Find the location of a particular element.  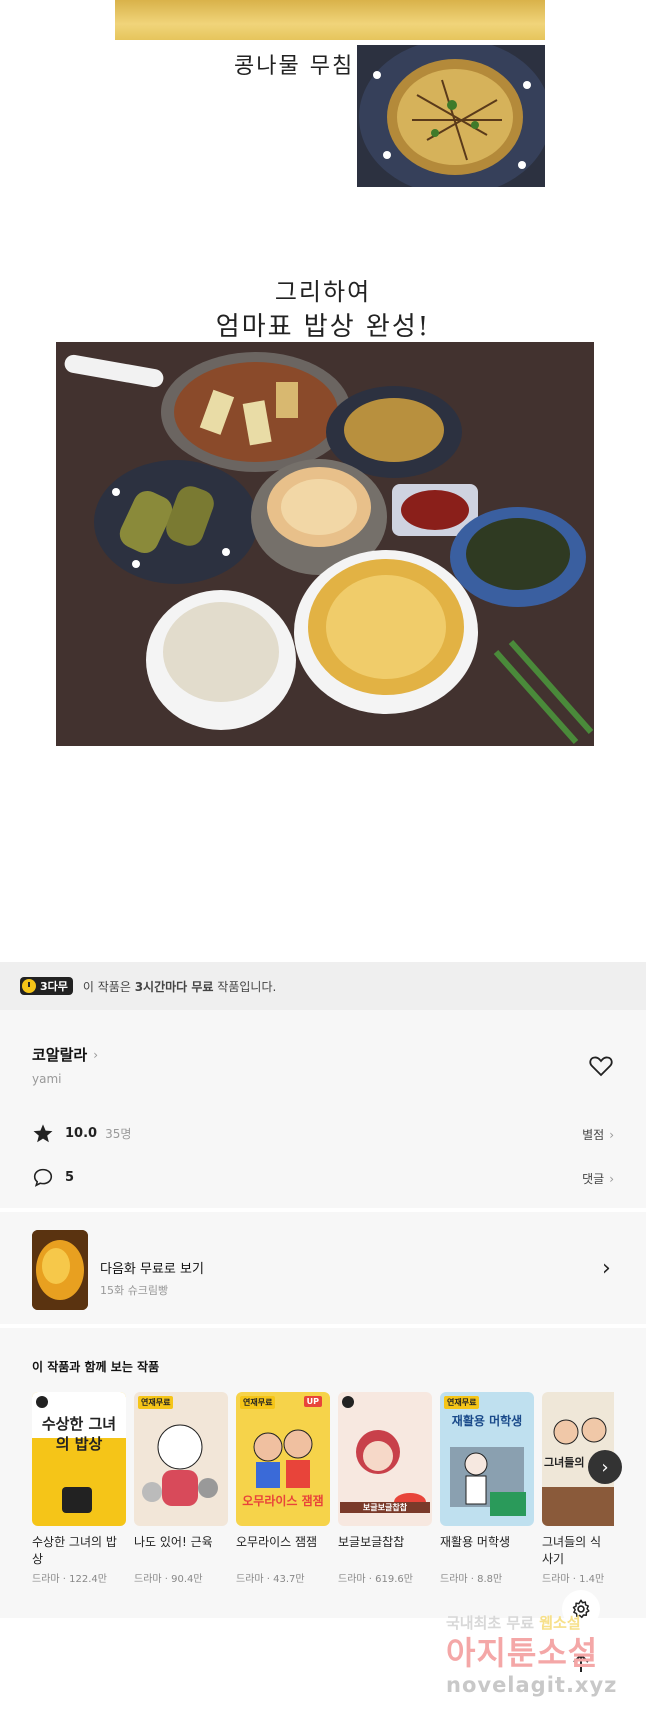

watermark-line1: 국내최초 무료 웹소설 is located at coordinates (513, 1623).